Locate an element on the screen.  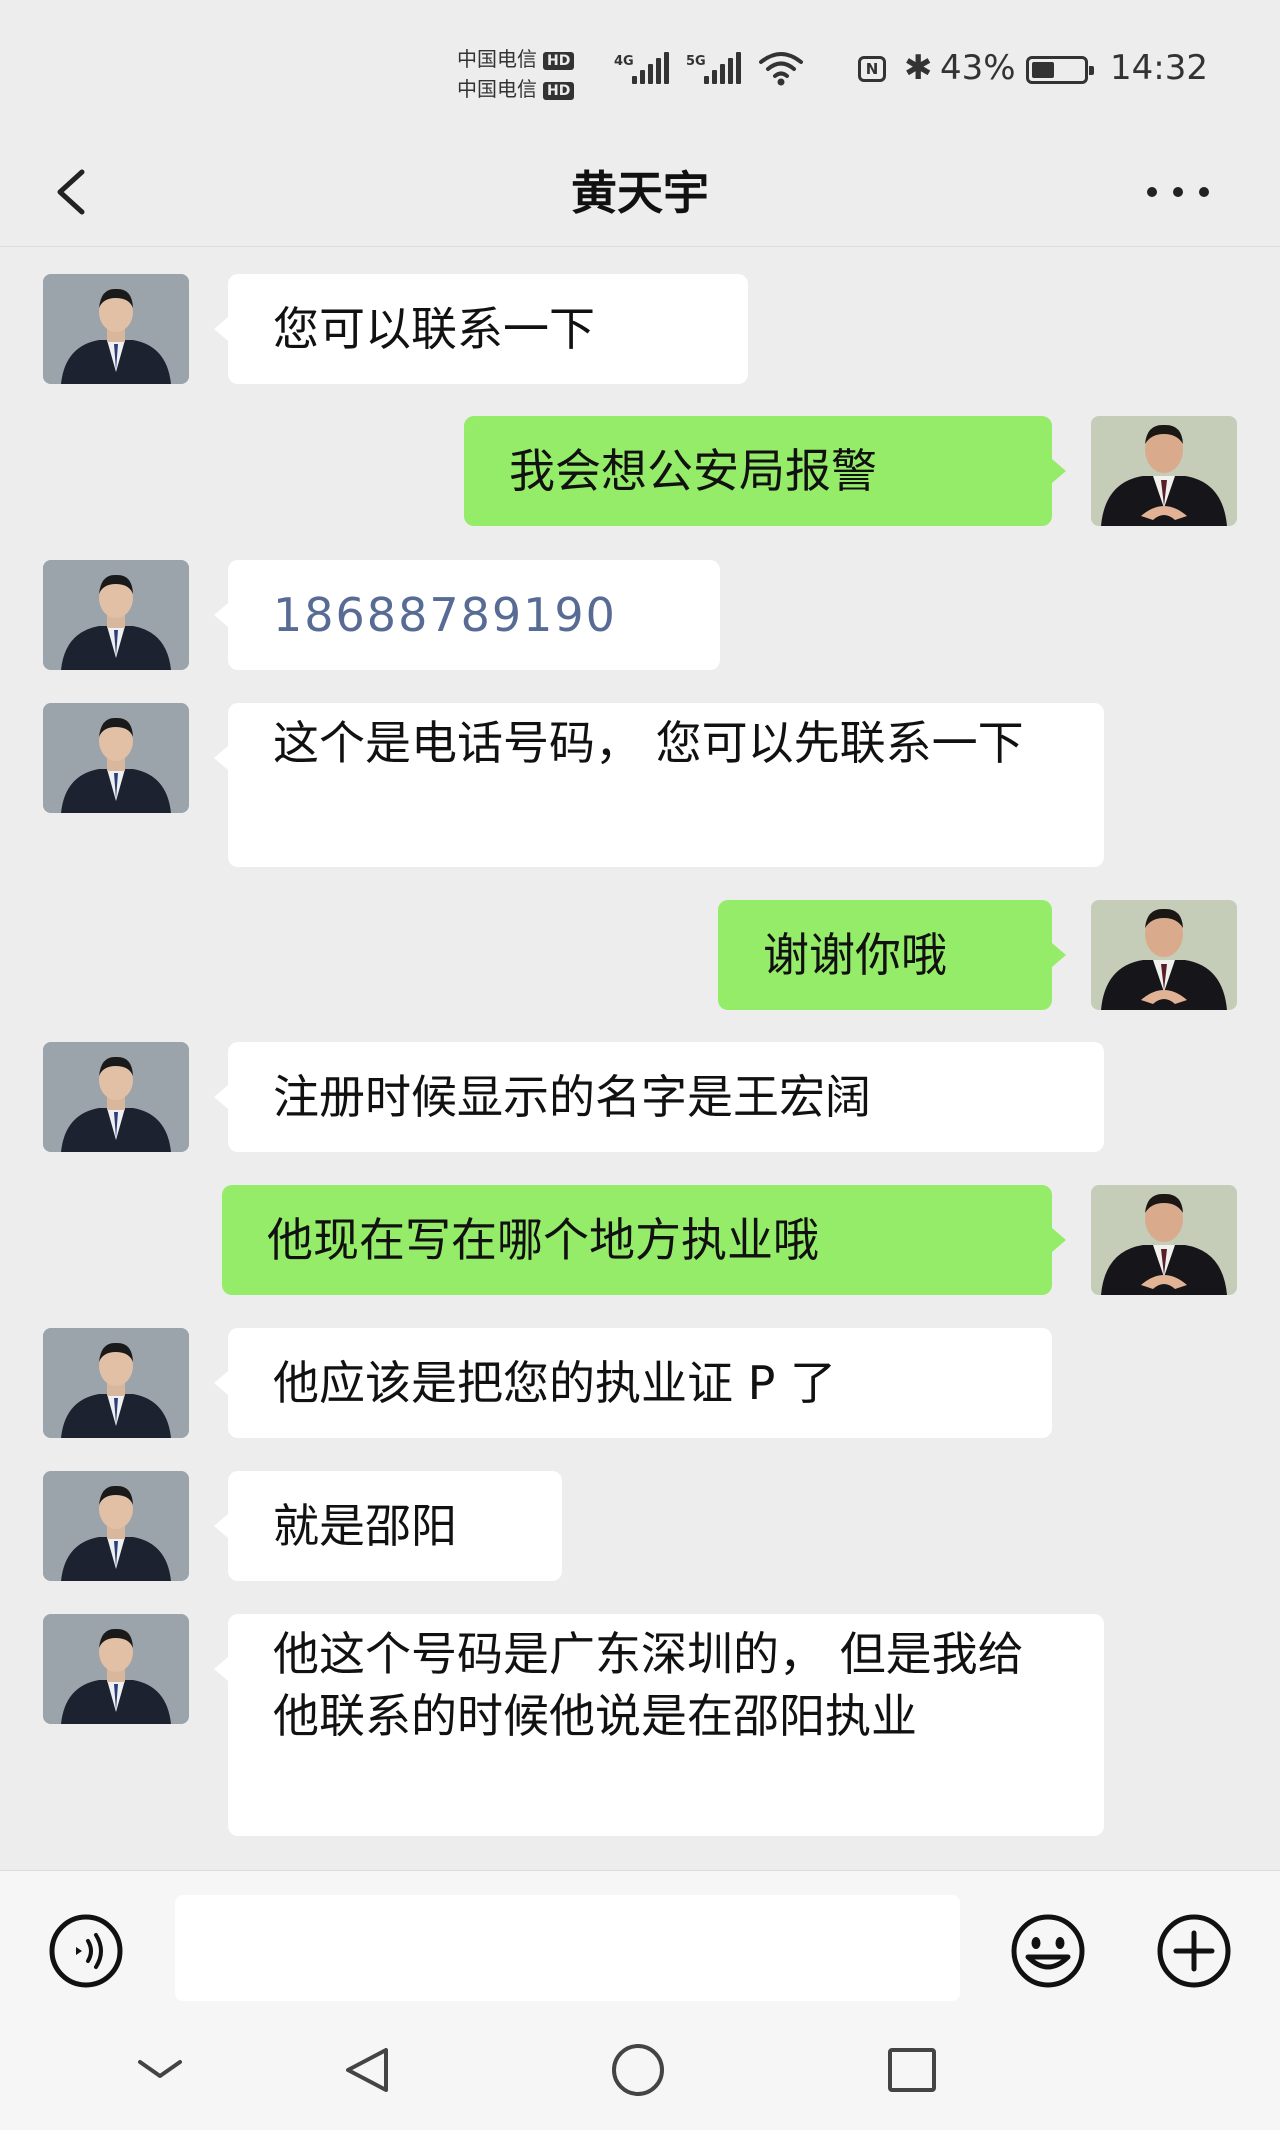
incoming-message: 您可以联系一下 is located at coordinates (481, 329).